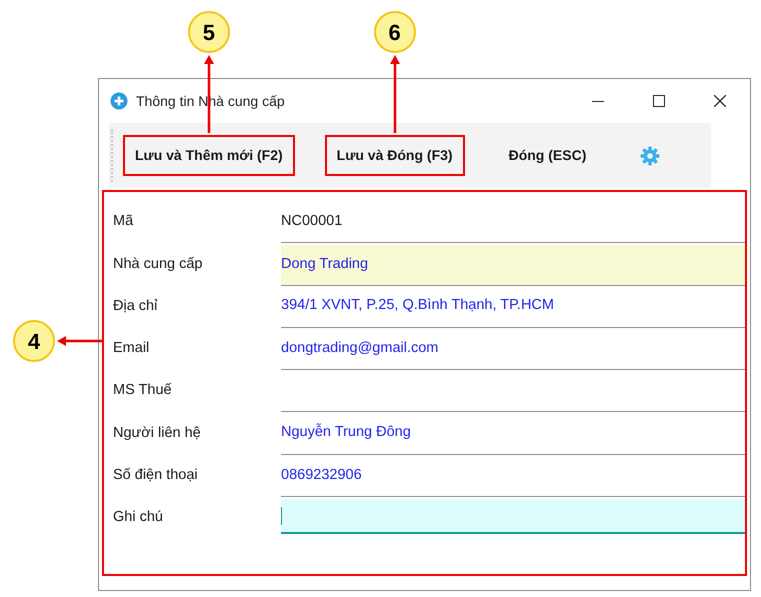 The image size is (761, 597). Describe the element at coordinates (658, 101) in the screenshot. I see `maximize-icon` at that location.